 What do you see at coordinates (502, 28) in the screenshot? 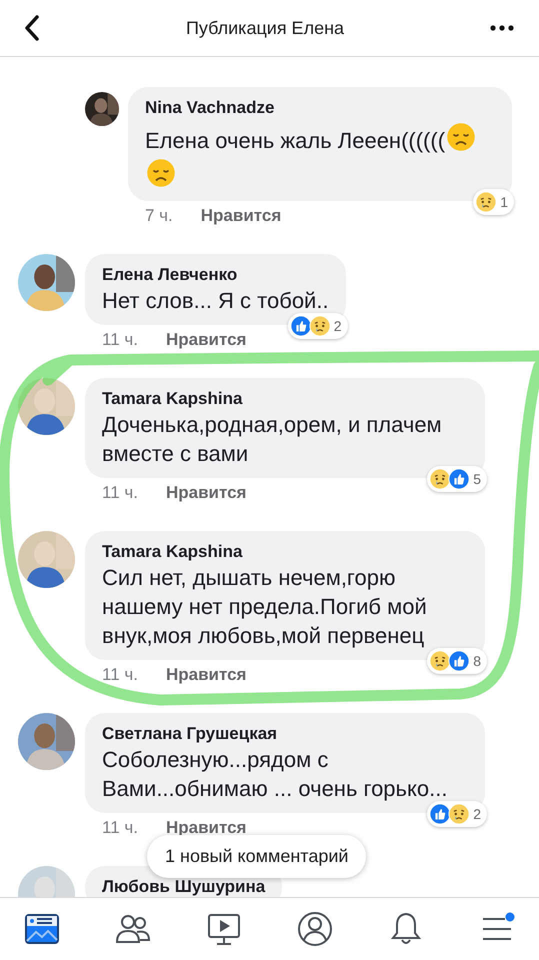
I see `more-icon` at bounding box center [502, 28].